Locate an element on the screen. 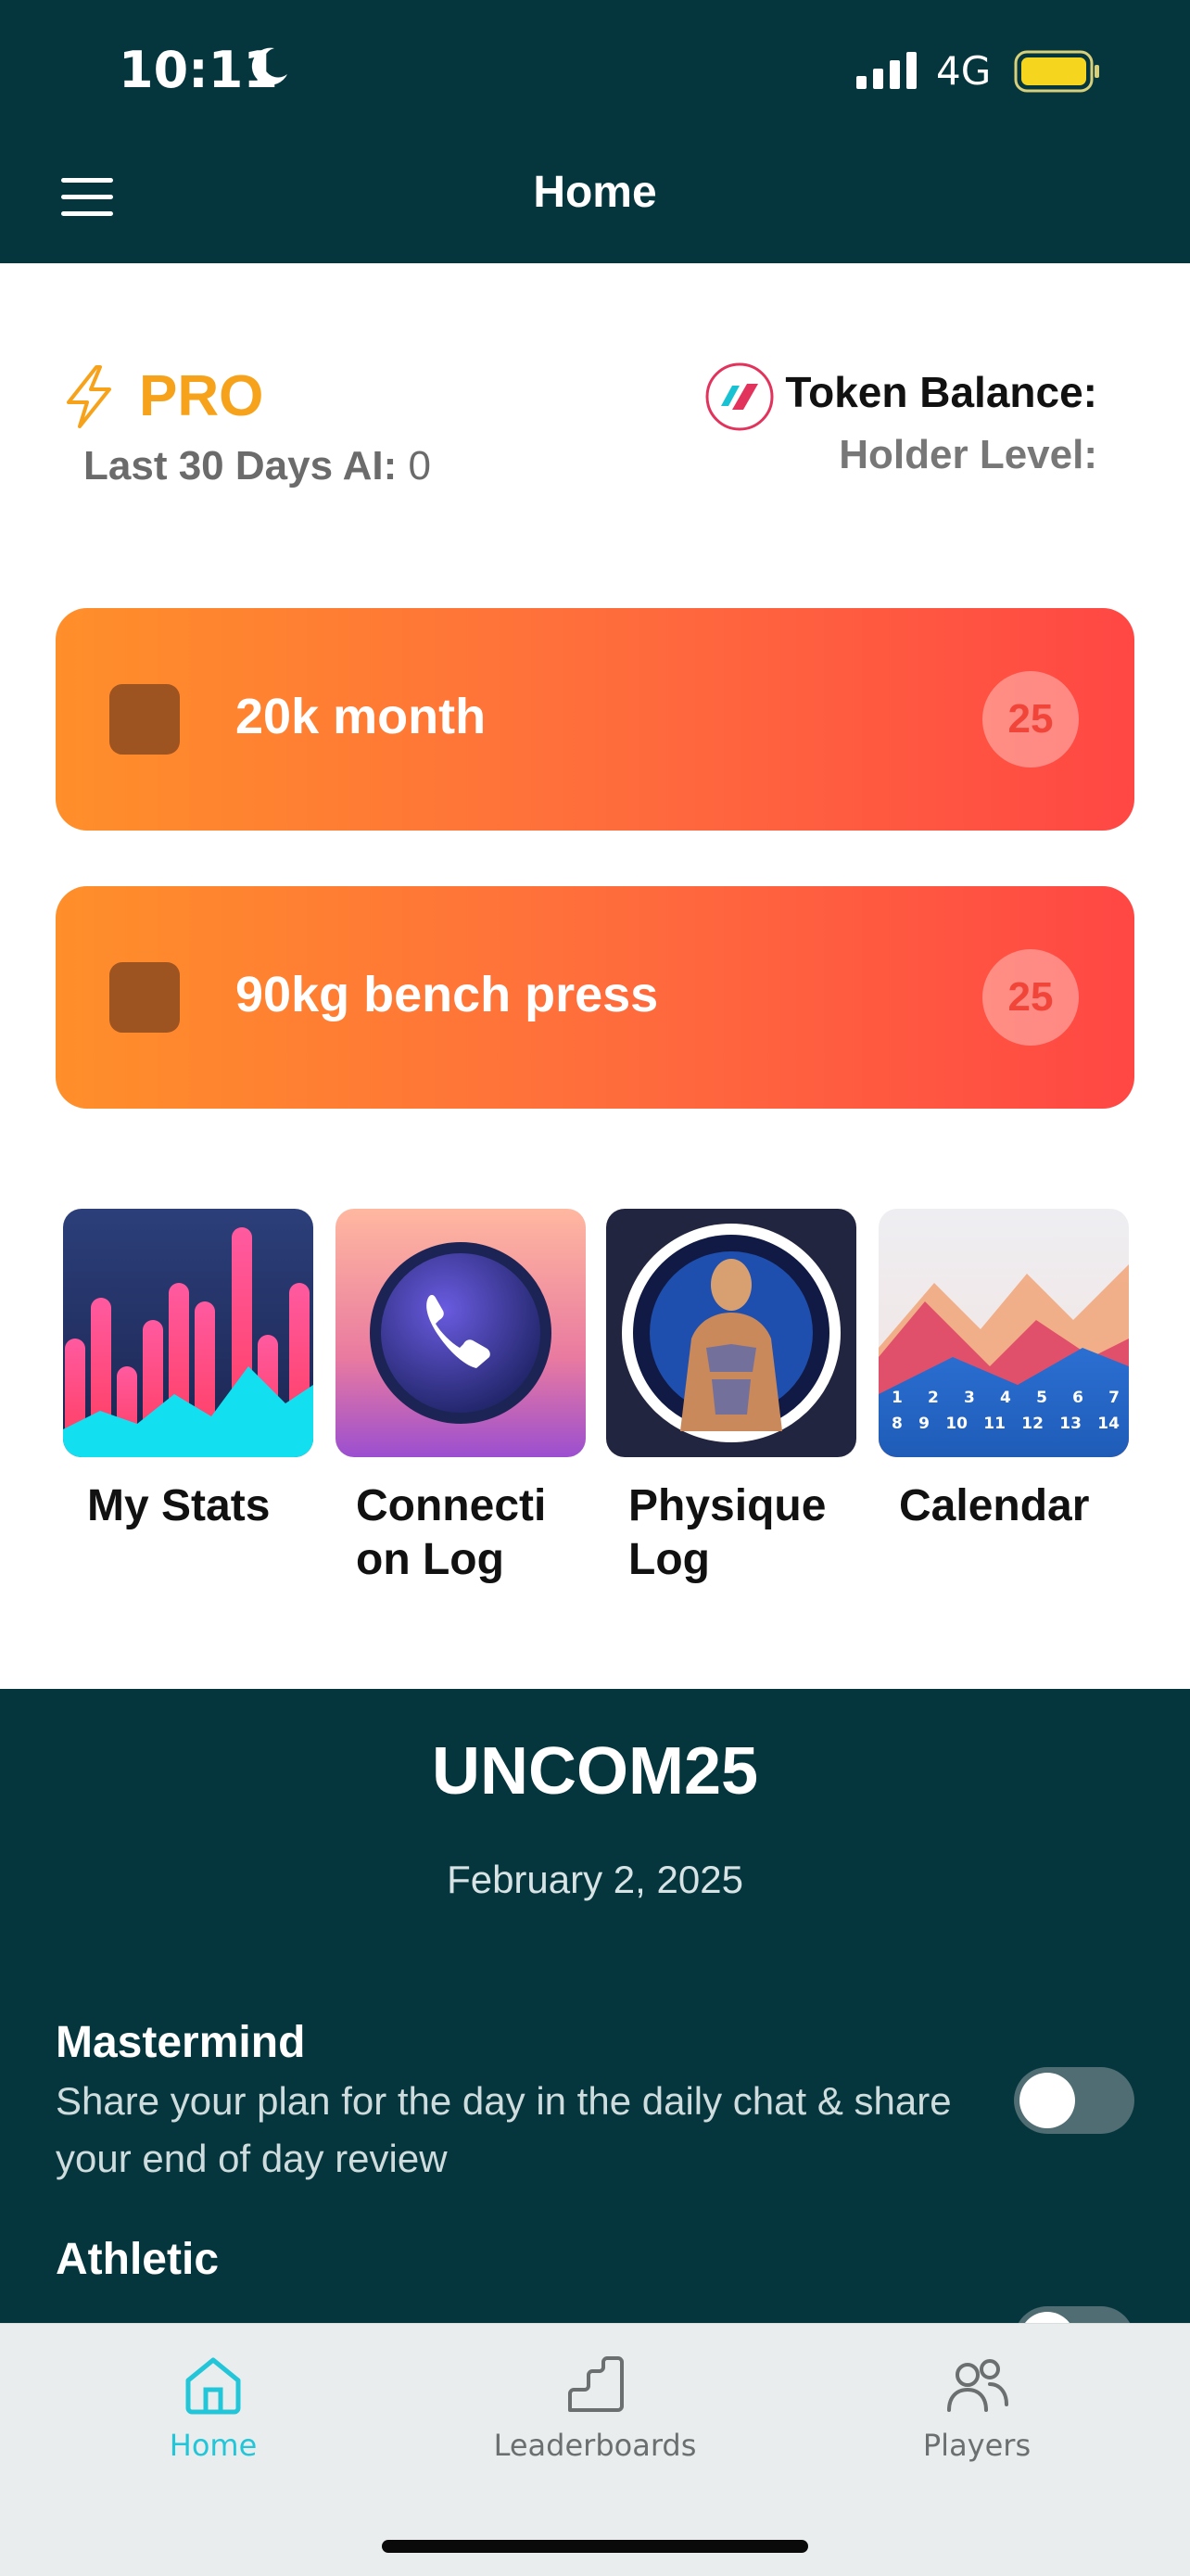 The height and width of the screenshot is (2576, 1190). ai-usage: Last 30 Days AI: 0 is located at coordinates (257, 466).